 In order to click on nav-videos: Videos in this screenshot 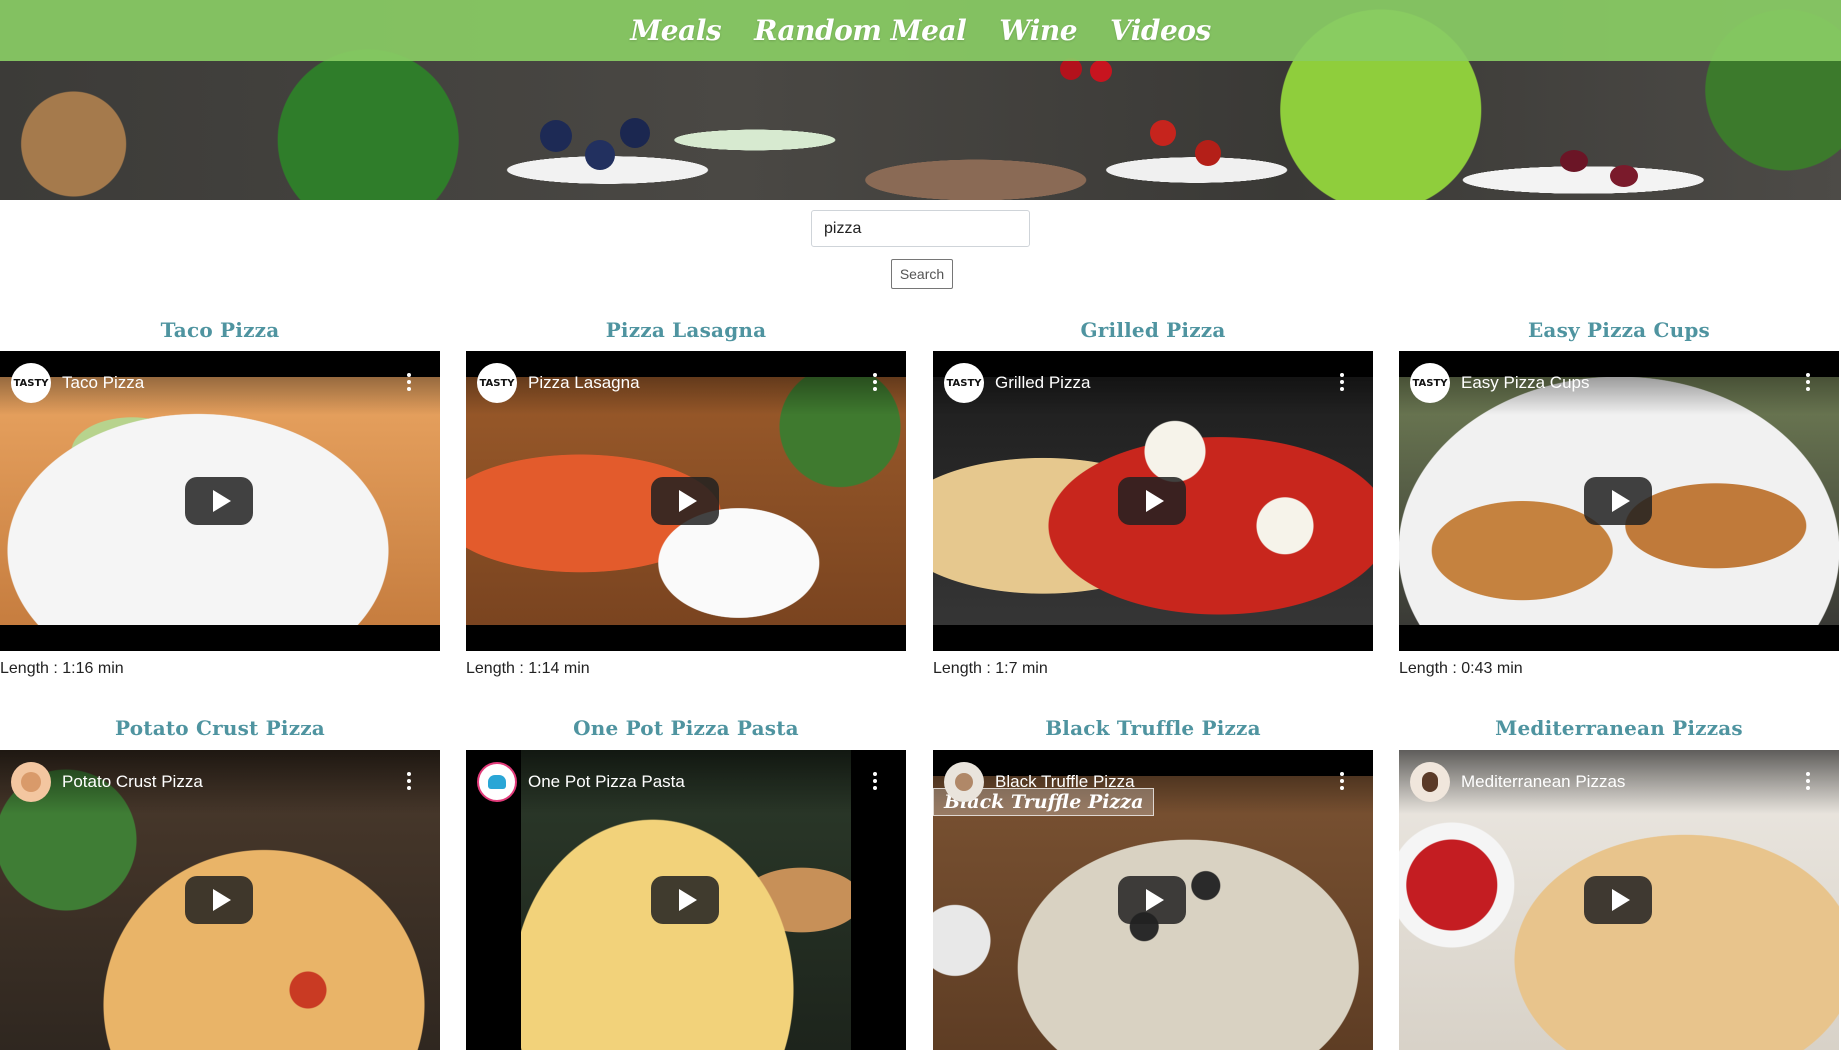, I will do `click(1160, 30)`.